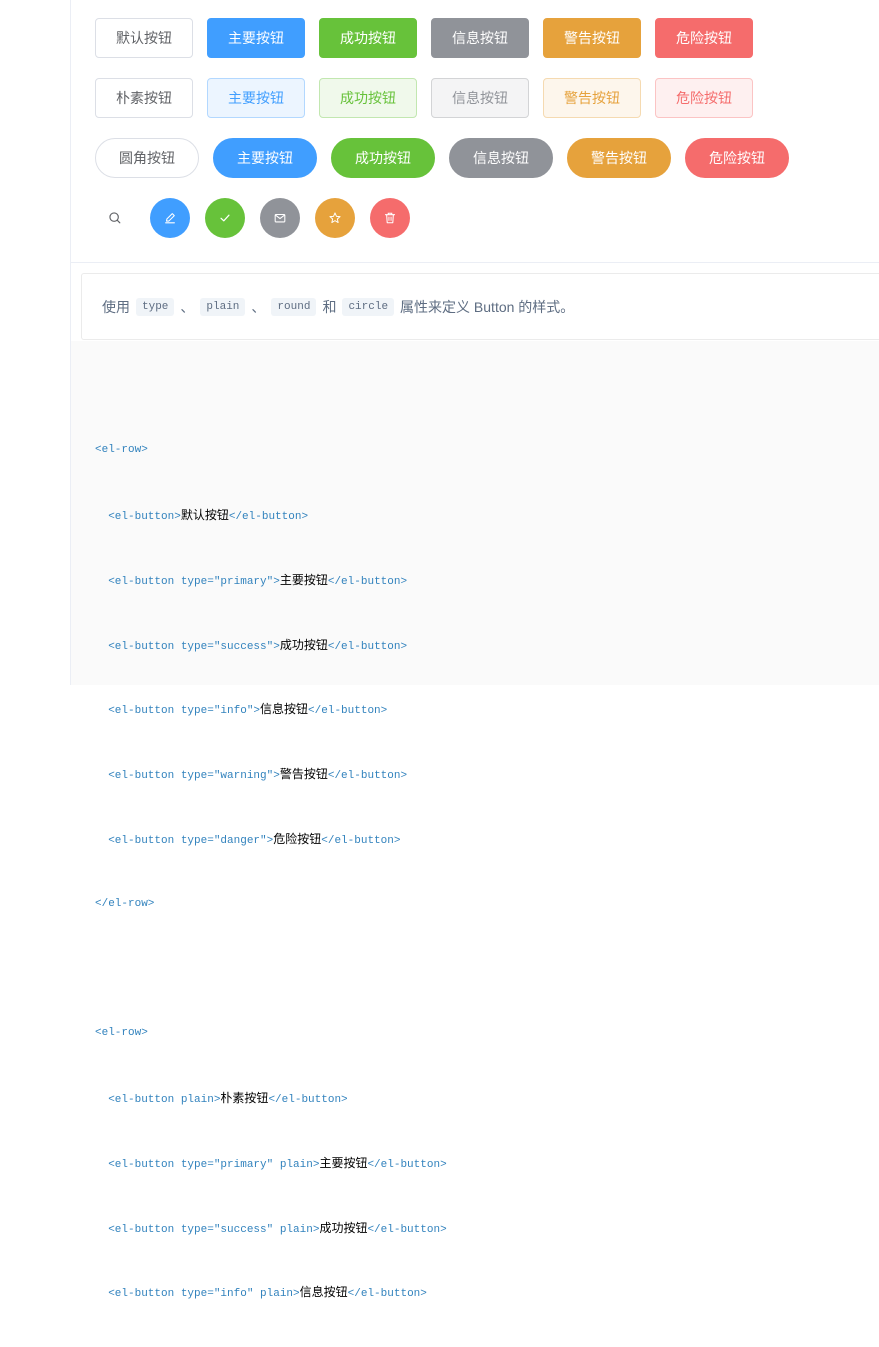 This screenshot has width=879, height=1347. Describe the element at coordinates (294, 306) in the screenshot. I see `code-round: round` at that location.